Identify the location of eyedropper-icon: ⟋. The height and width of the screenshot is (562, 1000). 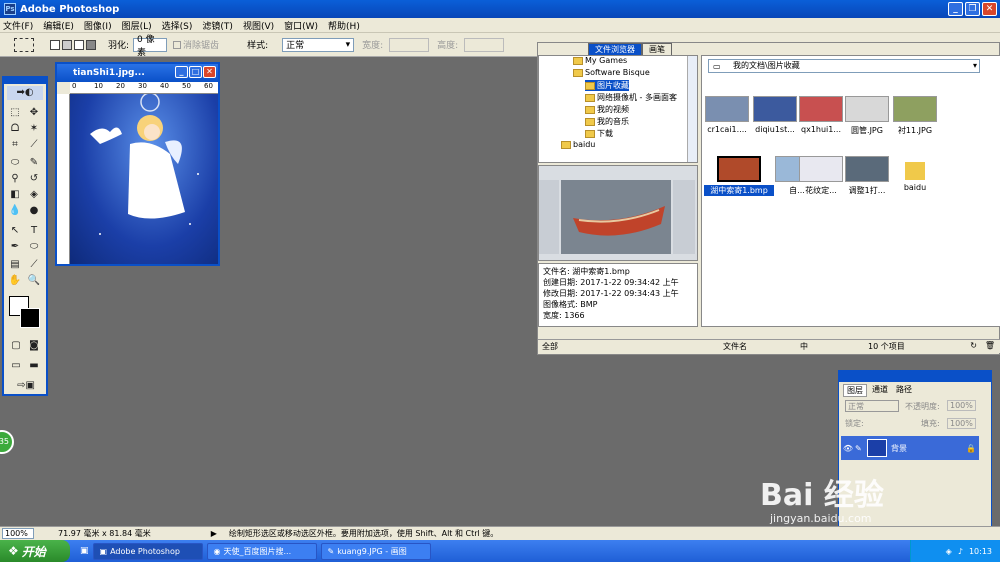
(34, 265).